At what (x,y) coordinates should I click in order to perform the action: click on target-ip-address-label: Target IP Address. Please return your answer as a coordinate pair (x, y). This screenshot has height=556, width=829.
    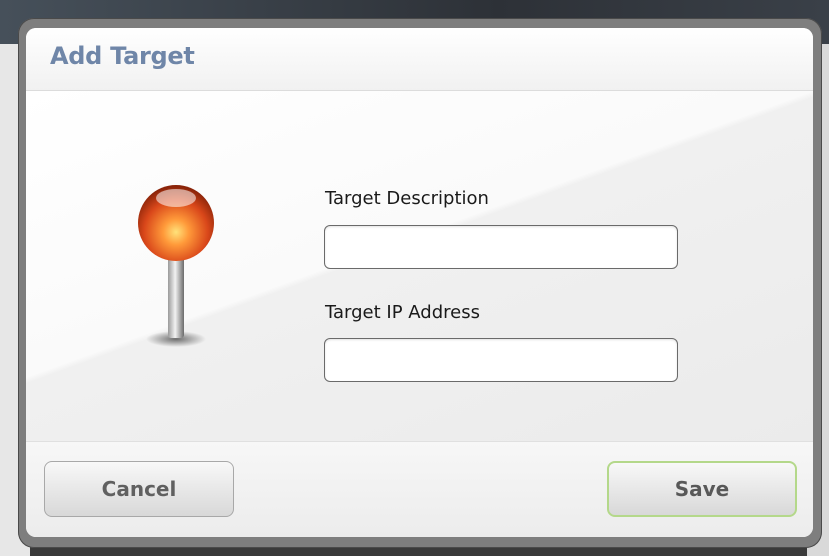
    Looking at the image, I should click on (402, 312).